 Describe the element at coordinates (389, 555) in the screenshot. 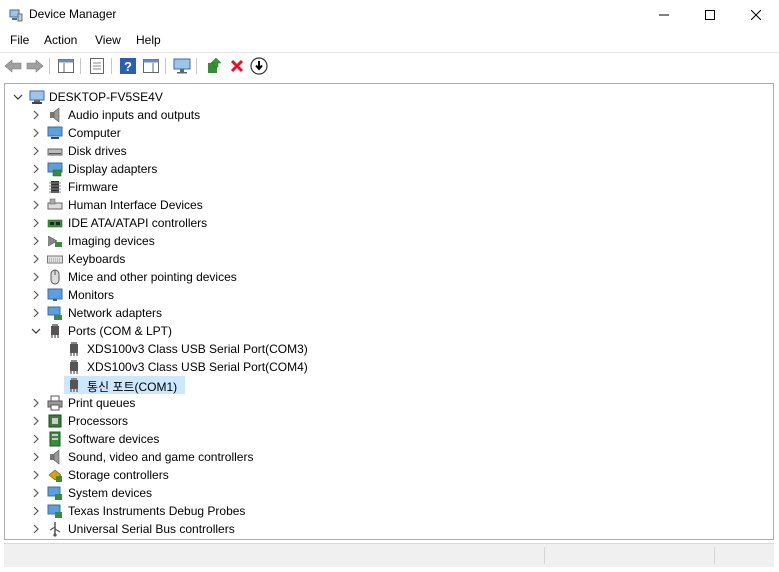

I see `status-bar` at that location.